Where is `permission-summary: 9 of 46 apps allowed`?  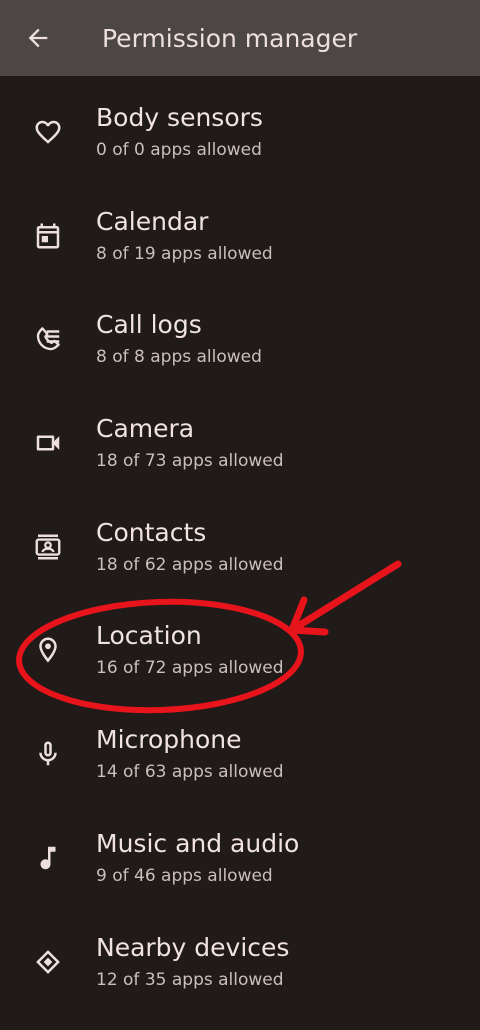 permission-summary: 9 of 46 apps allowed is located at coordinates (184, 875).